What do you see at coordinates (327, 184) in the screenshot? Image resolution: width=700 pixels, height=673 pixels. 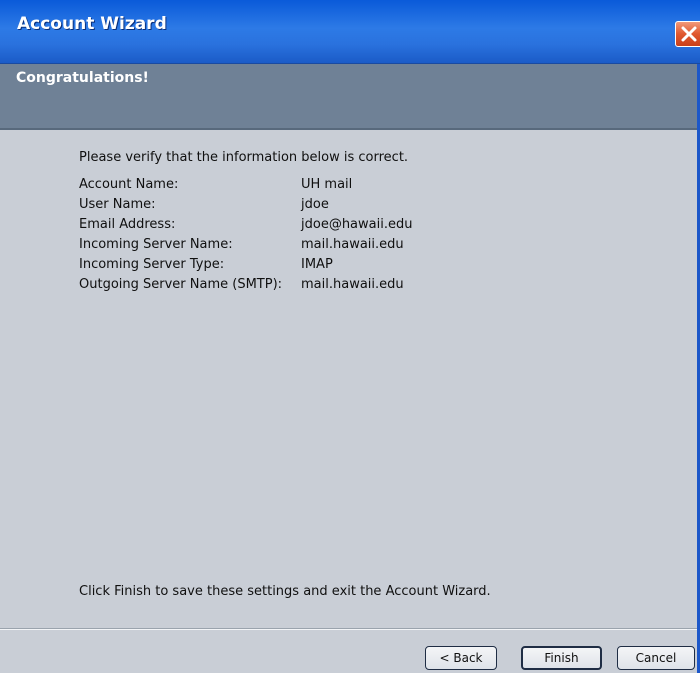 I see `info-value: UH mail` at bounding box center [327, 184].